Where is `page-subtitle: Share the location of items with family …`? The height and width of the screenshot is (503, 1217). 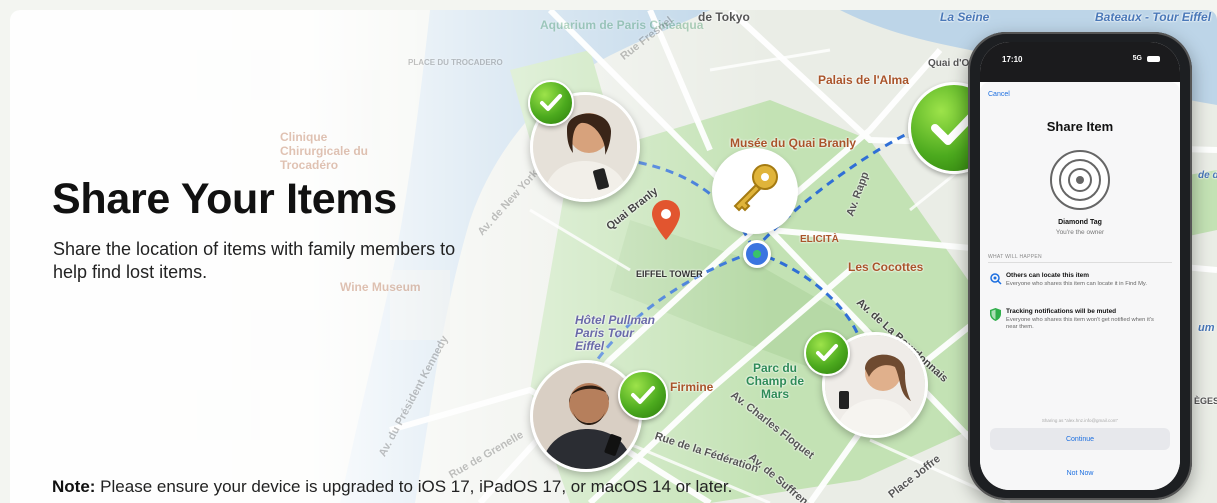 page-subtitle: Share the location of items with family … is located at coordinates (254, 260).